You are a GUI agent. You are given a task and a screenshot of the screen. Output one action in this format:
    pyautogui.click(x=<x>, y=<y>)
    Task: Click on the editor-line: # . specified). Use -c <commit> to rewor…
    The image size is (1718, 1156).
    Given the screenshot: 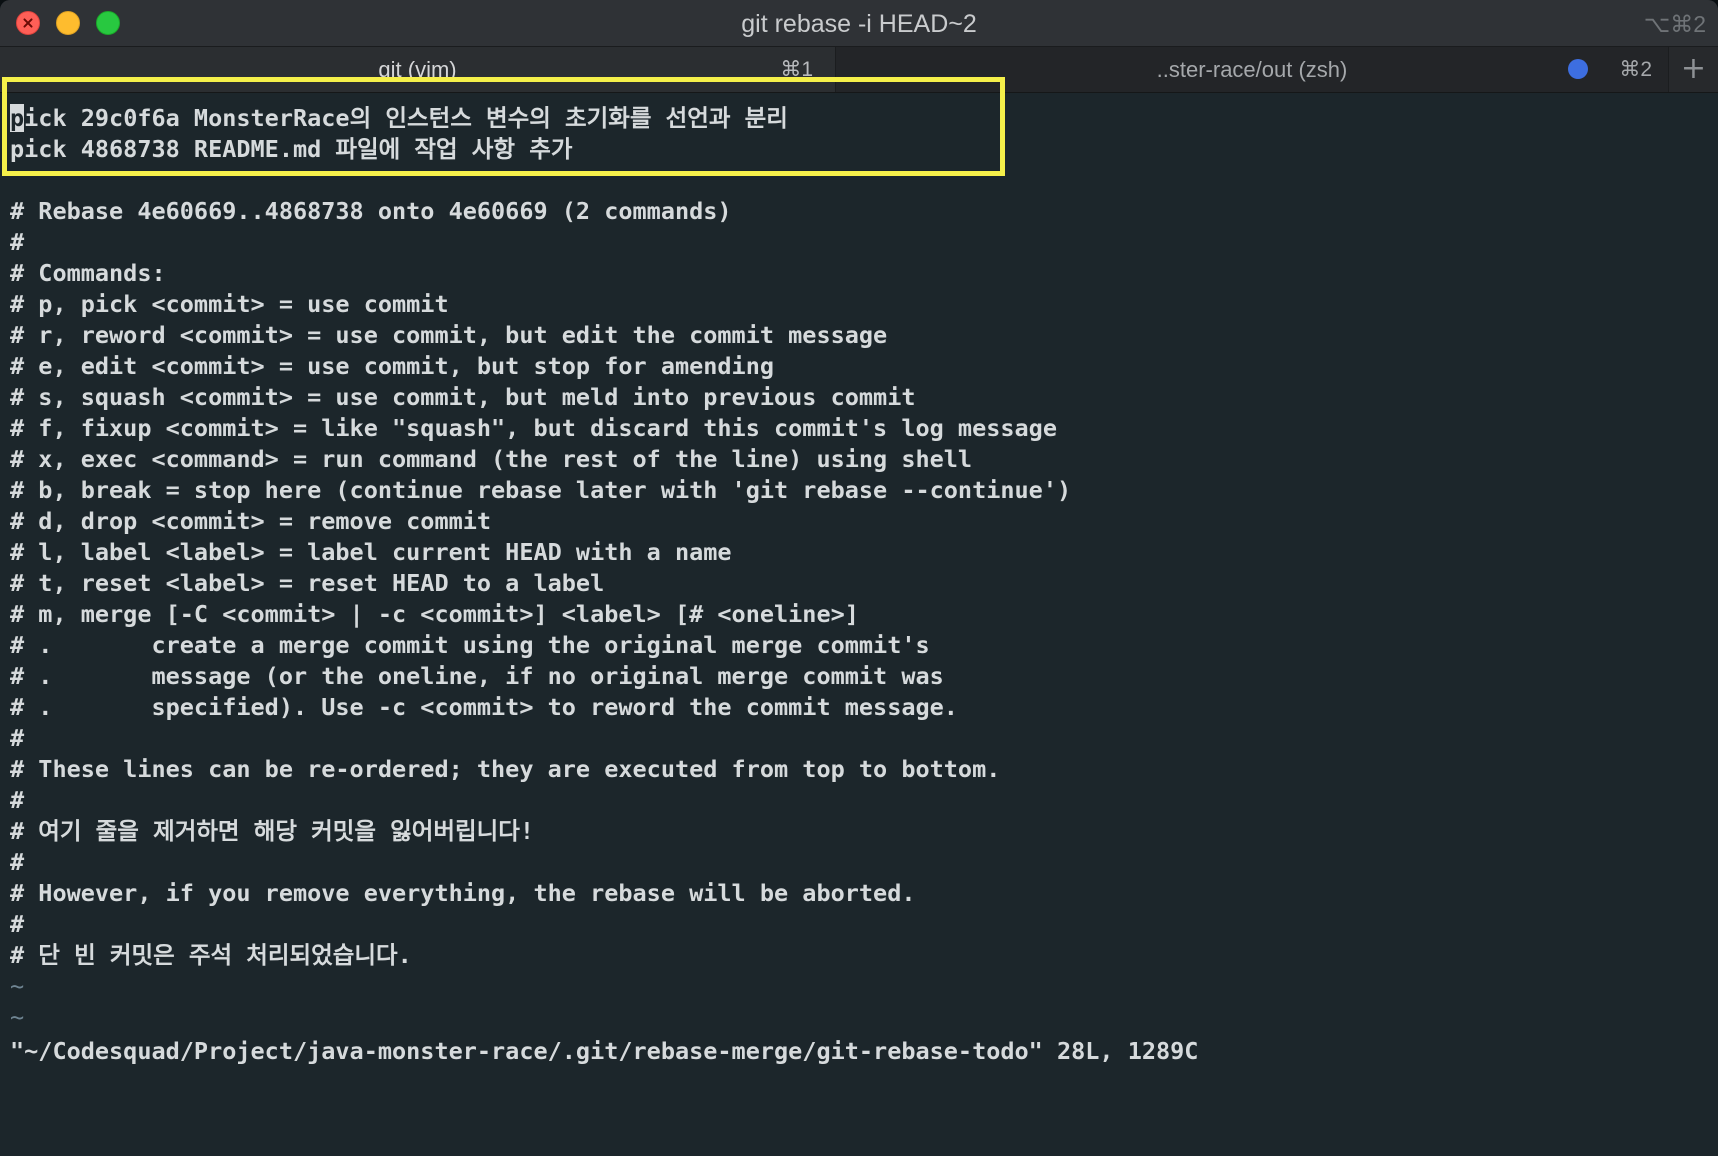 What is the action you would take?
    pyautogui.click(x=484, y=707)
    